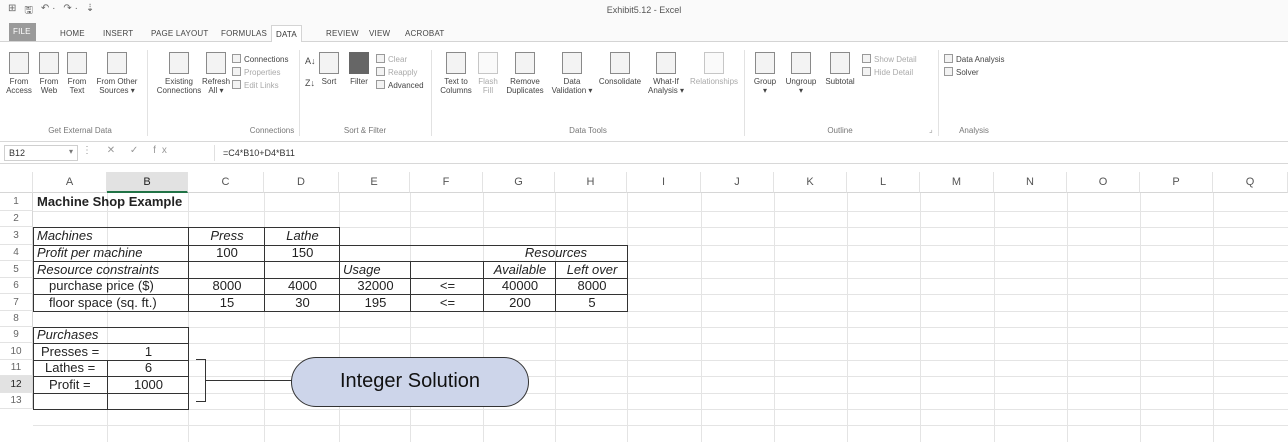  What do you see at coordinates (16, 302) in the screenshot?
I see `row-header-7: 7` at bounding box center [16, 302].